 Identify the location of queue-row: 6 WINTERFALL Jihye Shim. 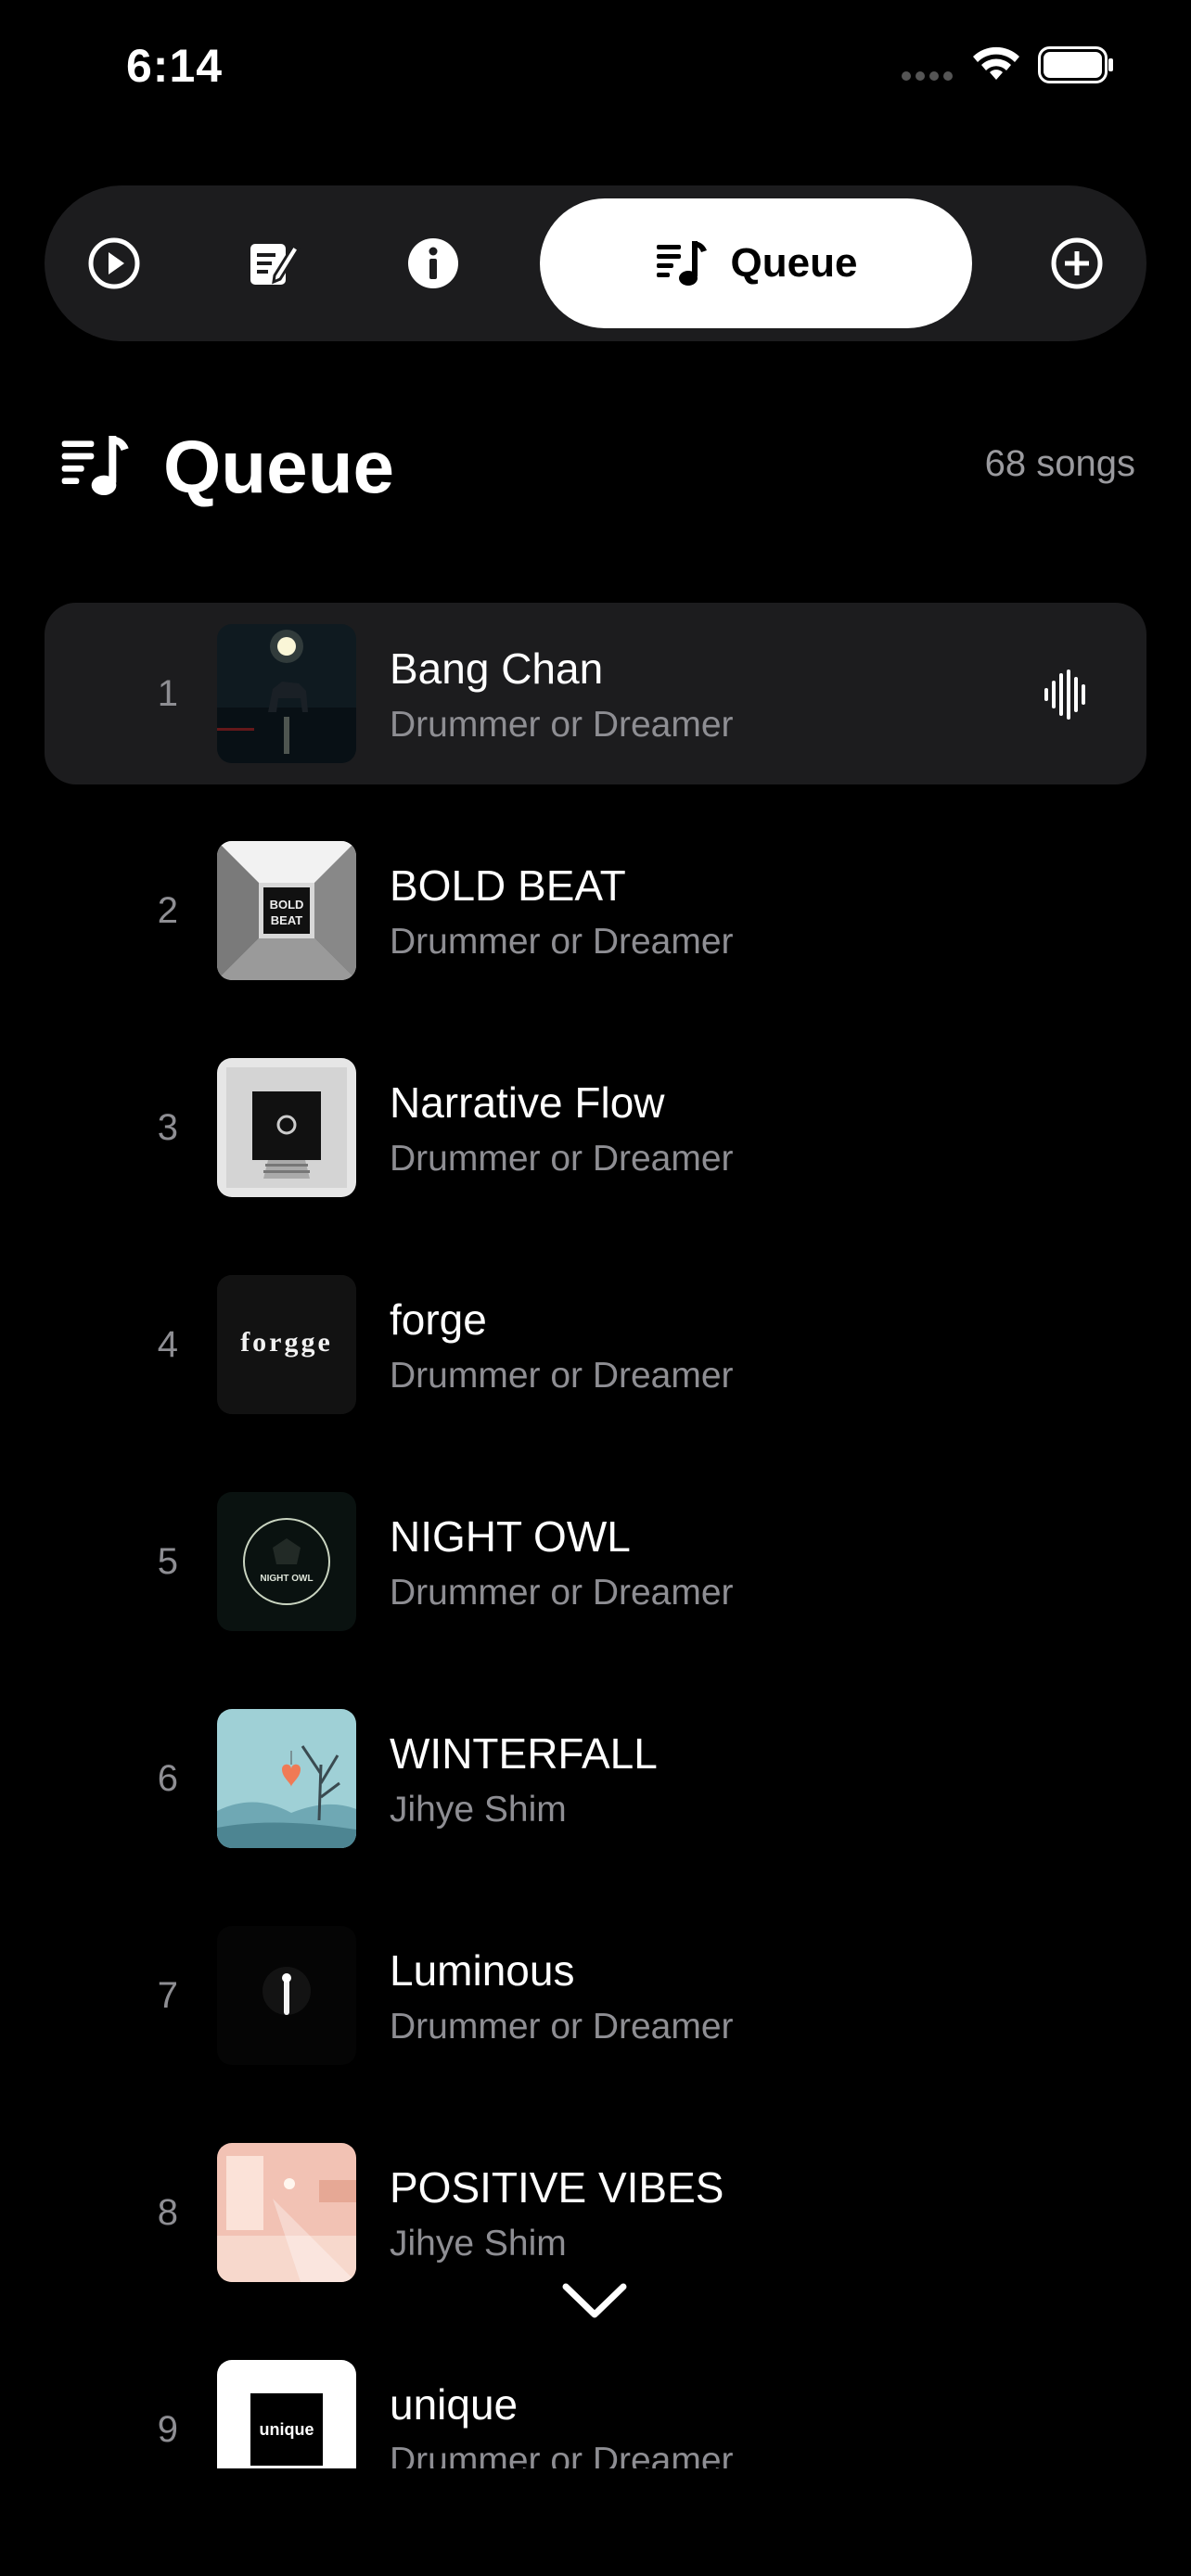
(595, 1779).